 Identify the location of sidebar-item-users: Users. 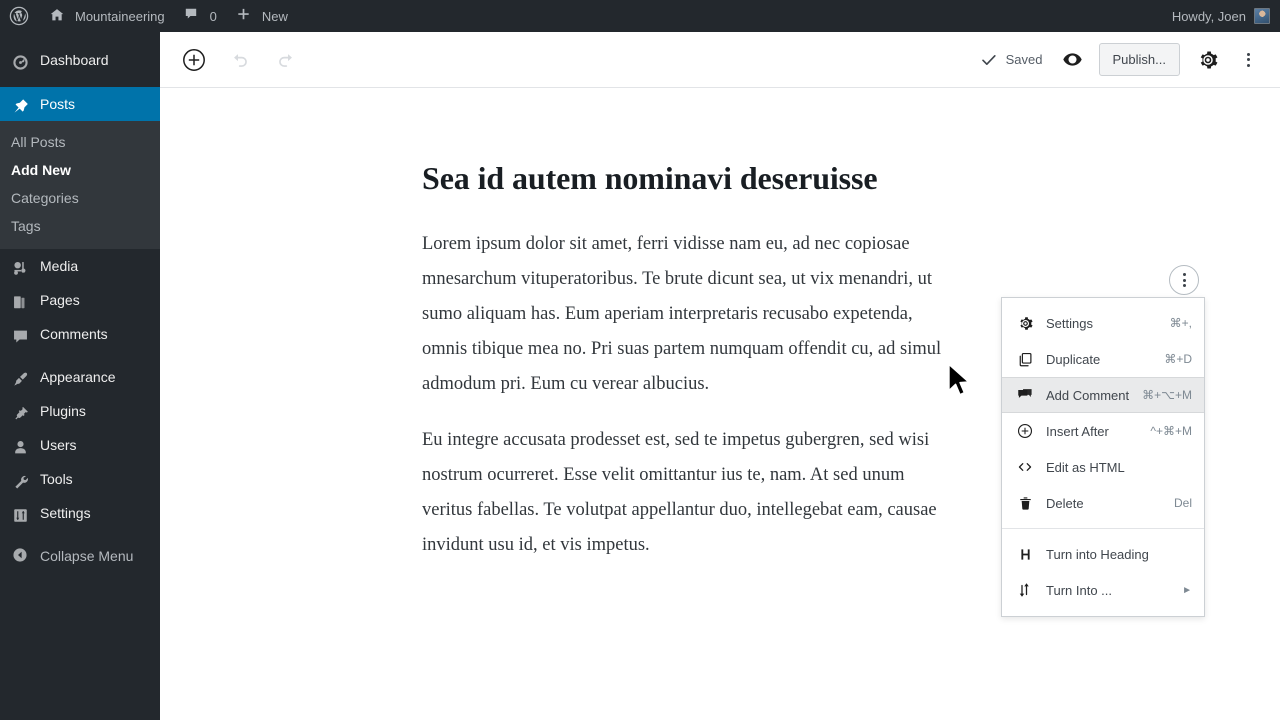
(80, 445).